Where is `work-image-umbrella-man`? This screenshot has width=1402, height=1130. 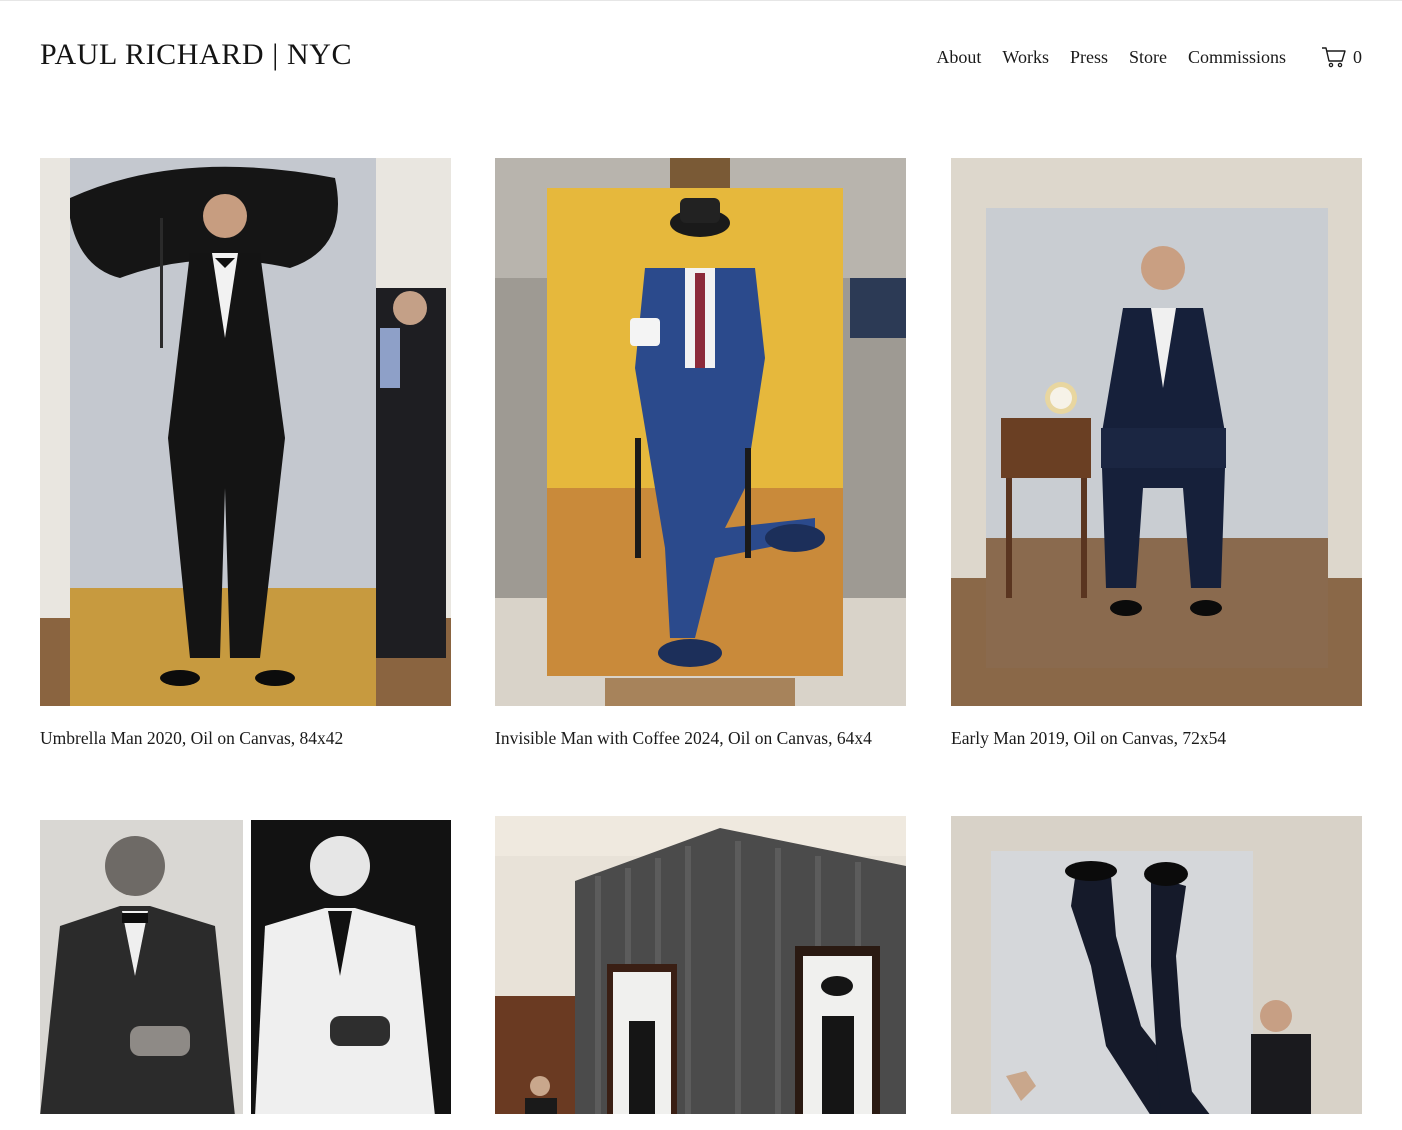 work-image-umbrella-man is located at coordinates (245, 432).